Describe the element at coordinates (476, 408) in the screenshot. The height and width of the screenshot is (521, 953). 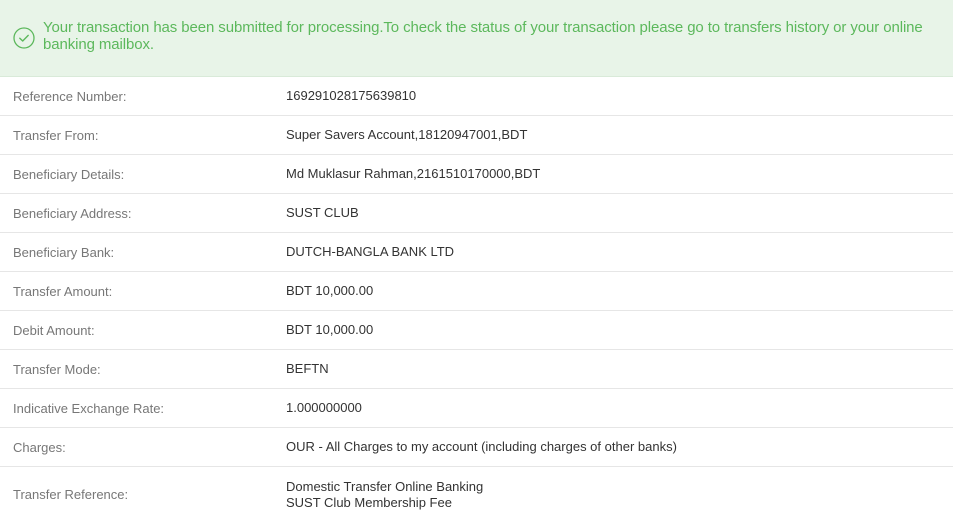
I see `detail-row-exchange-rate: Indicative Exchange Rate: 1.000000000` at that location.